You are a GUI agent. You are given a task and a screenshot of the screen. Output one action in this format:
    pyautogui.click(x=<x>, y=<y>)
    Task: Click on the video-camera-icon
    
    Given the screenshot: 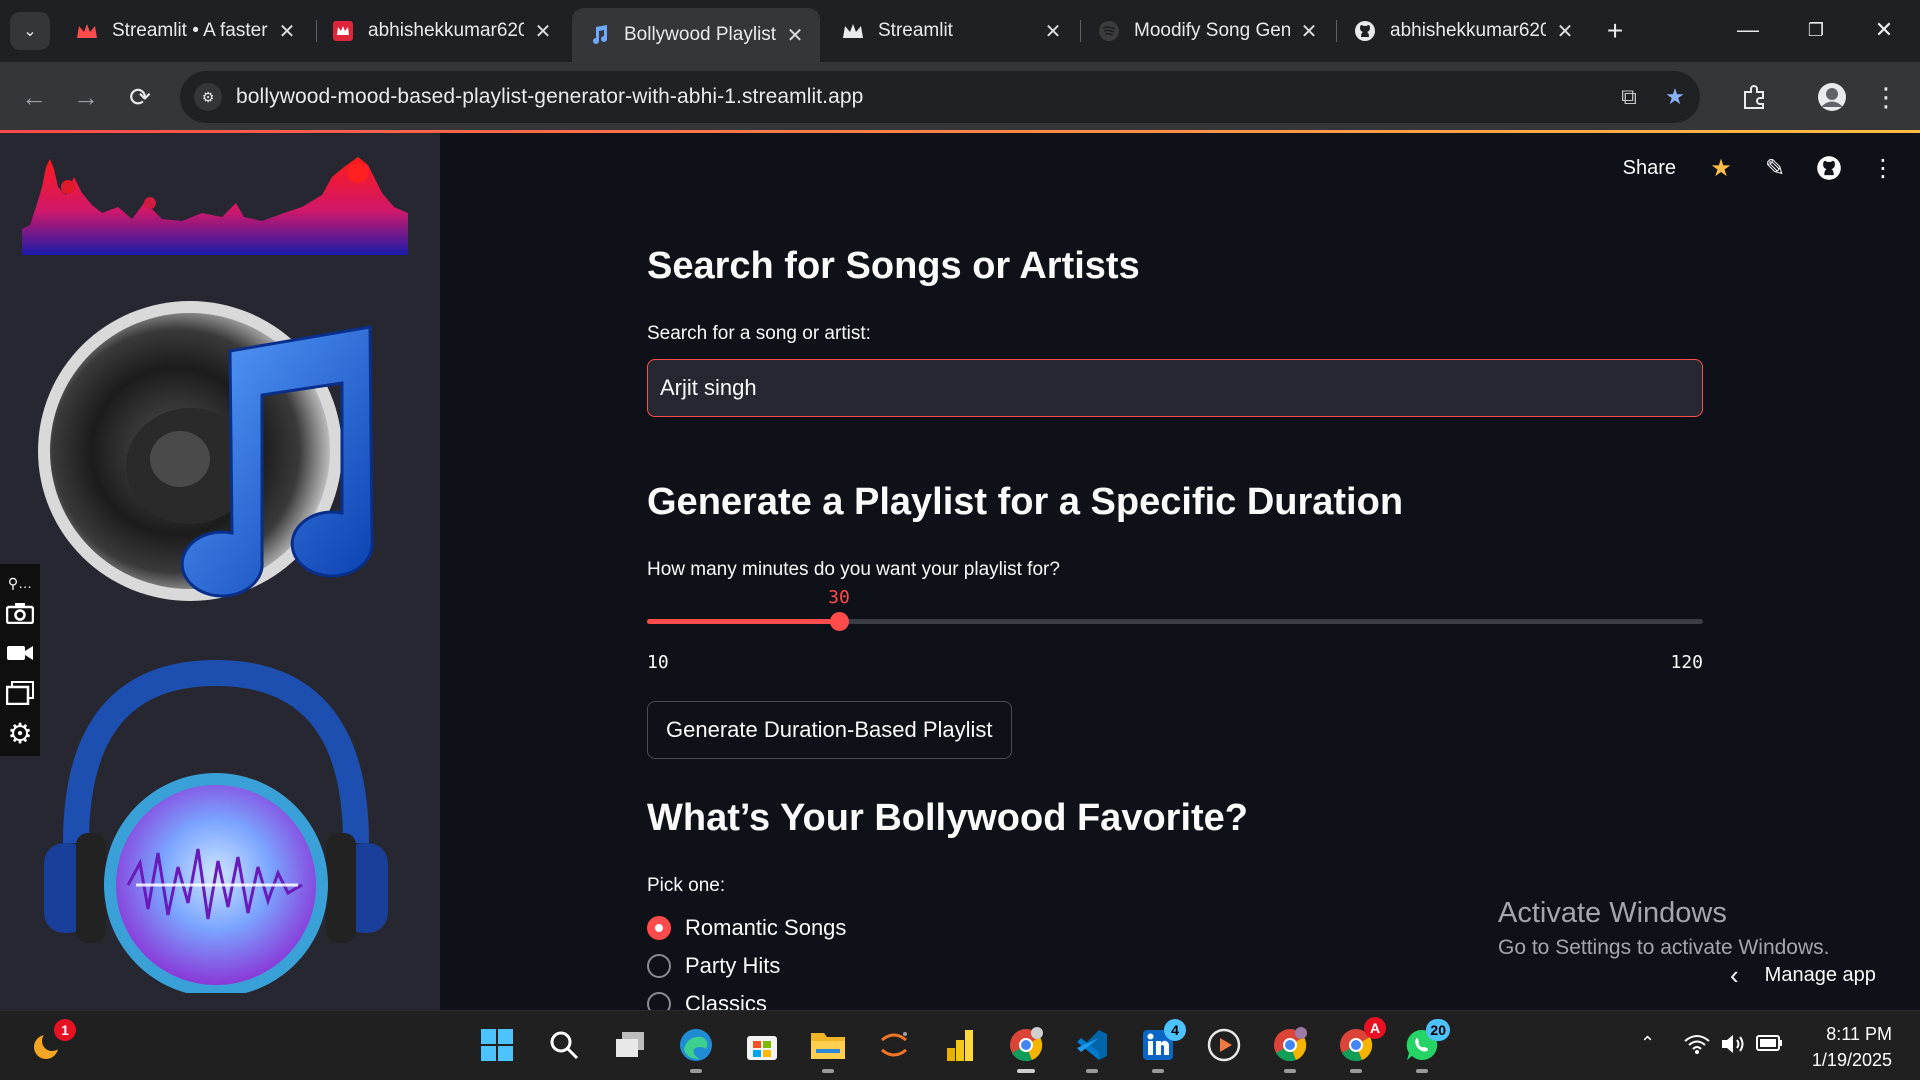 What is the action you would take?
    pyautogui.click(x=20, y=653)
    